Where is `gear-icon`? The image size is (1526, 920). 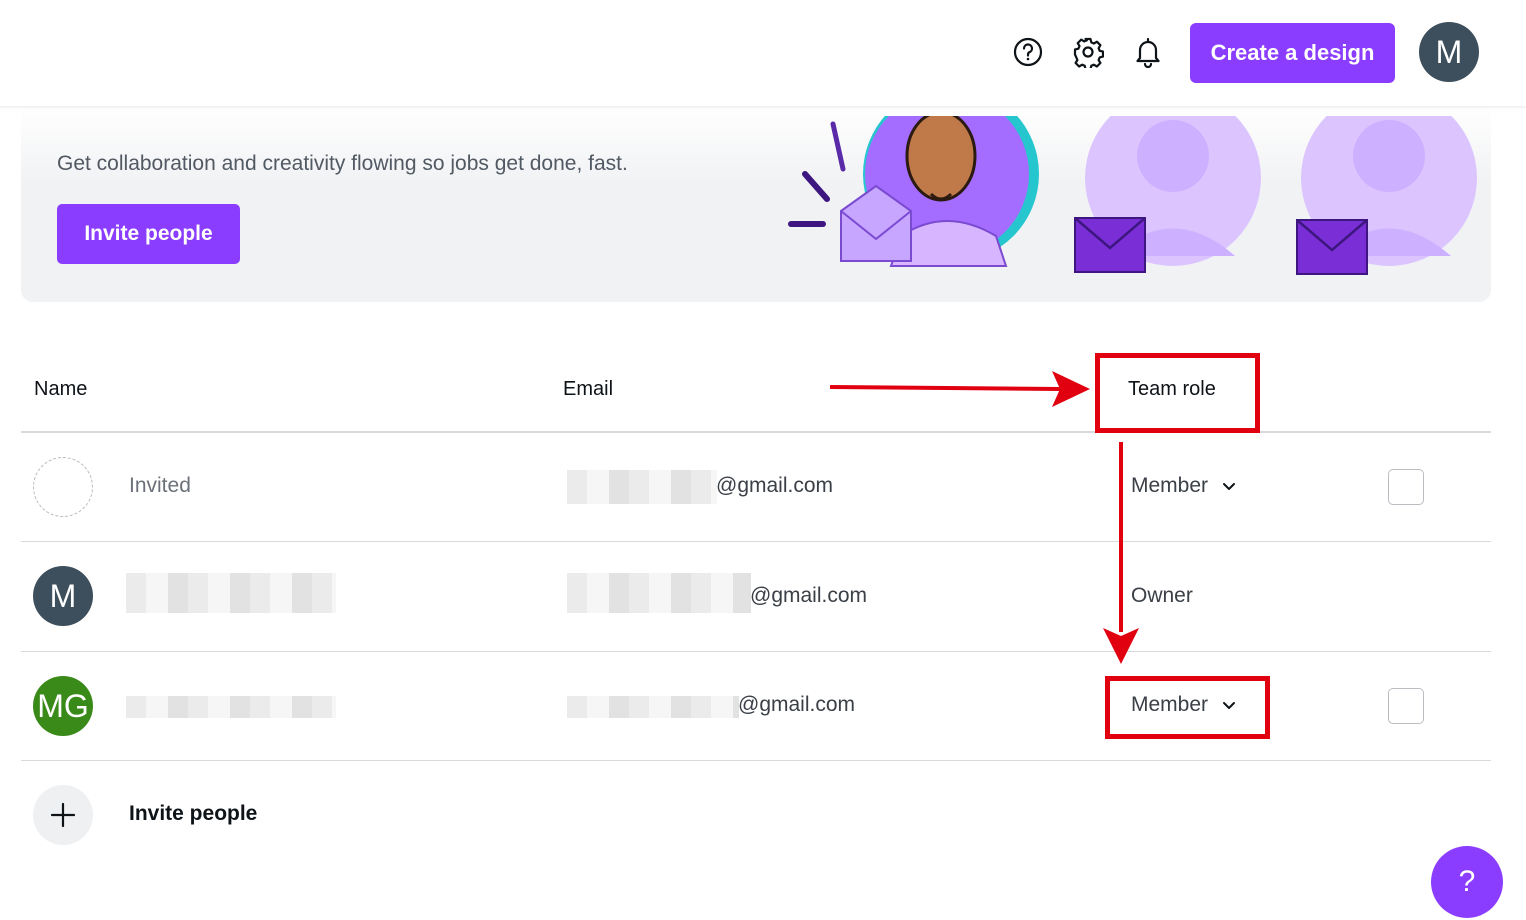
gear-icon is located at coordinates (1088, 52).